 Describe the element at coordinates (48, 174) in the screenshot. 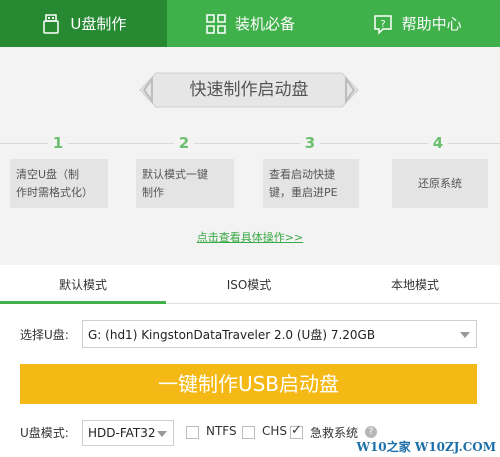

I see `step-text: 清空U盘（制` at that location.